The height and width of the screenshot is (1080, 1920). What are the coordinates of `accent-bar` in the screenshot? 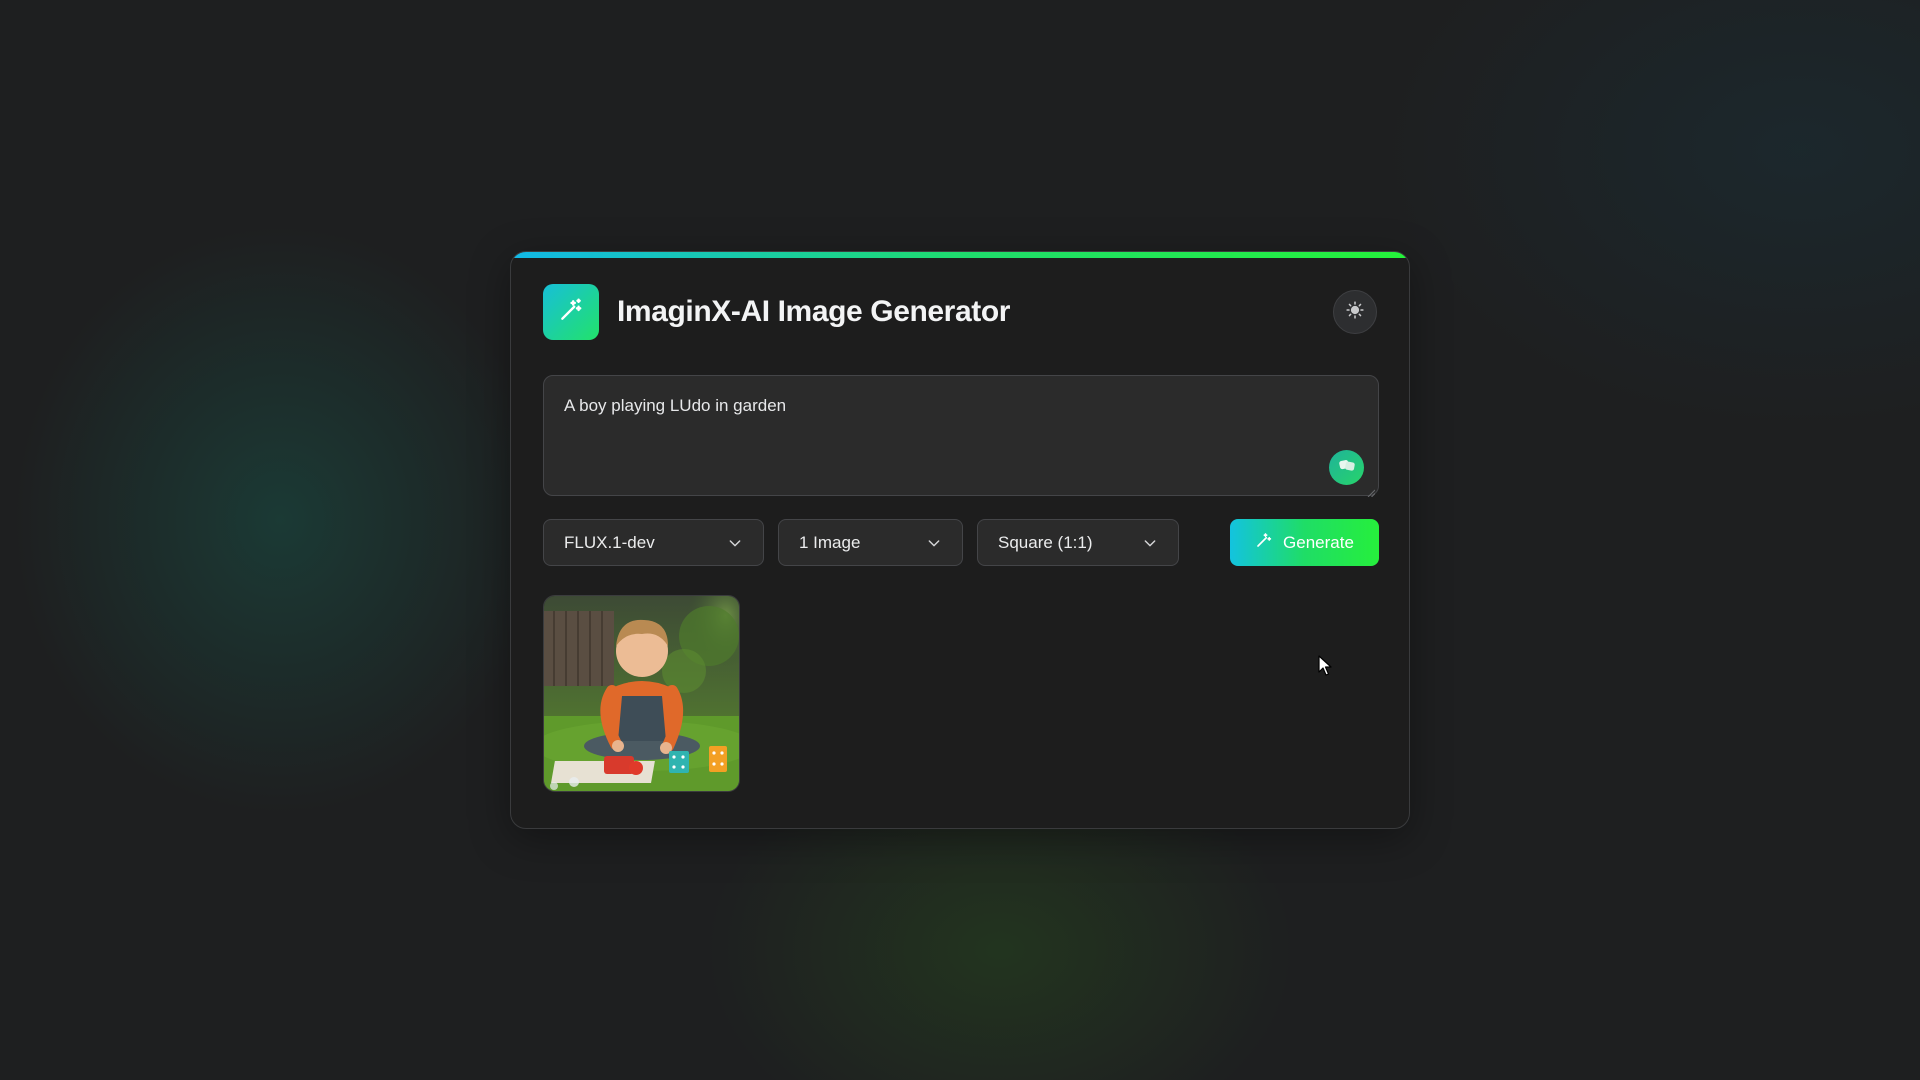 It's located at (960, 255).